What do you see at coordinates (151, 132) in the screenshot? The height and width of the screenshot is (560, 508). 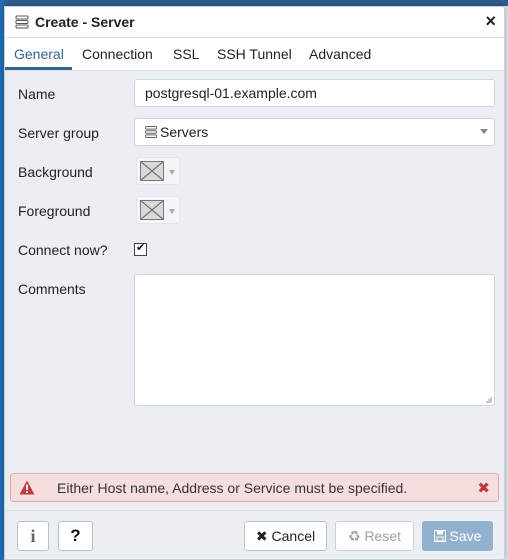 I see `servers-icon` at bounding box center [151, 132].